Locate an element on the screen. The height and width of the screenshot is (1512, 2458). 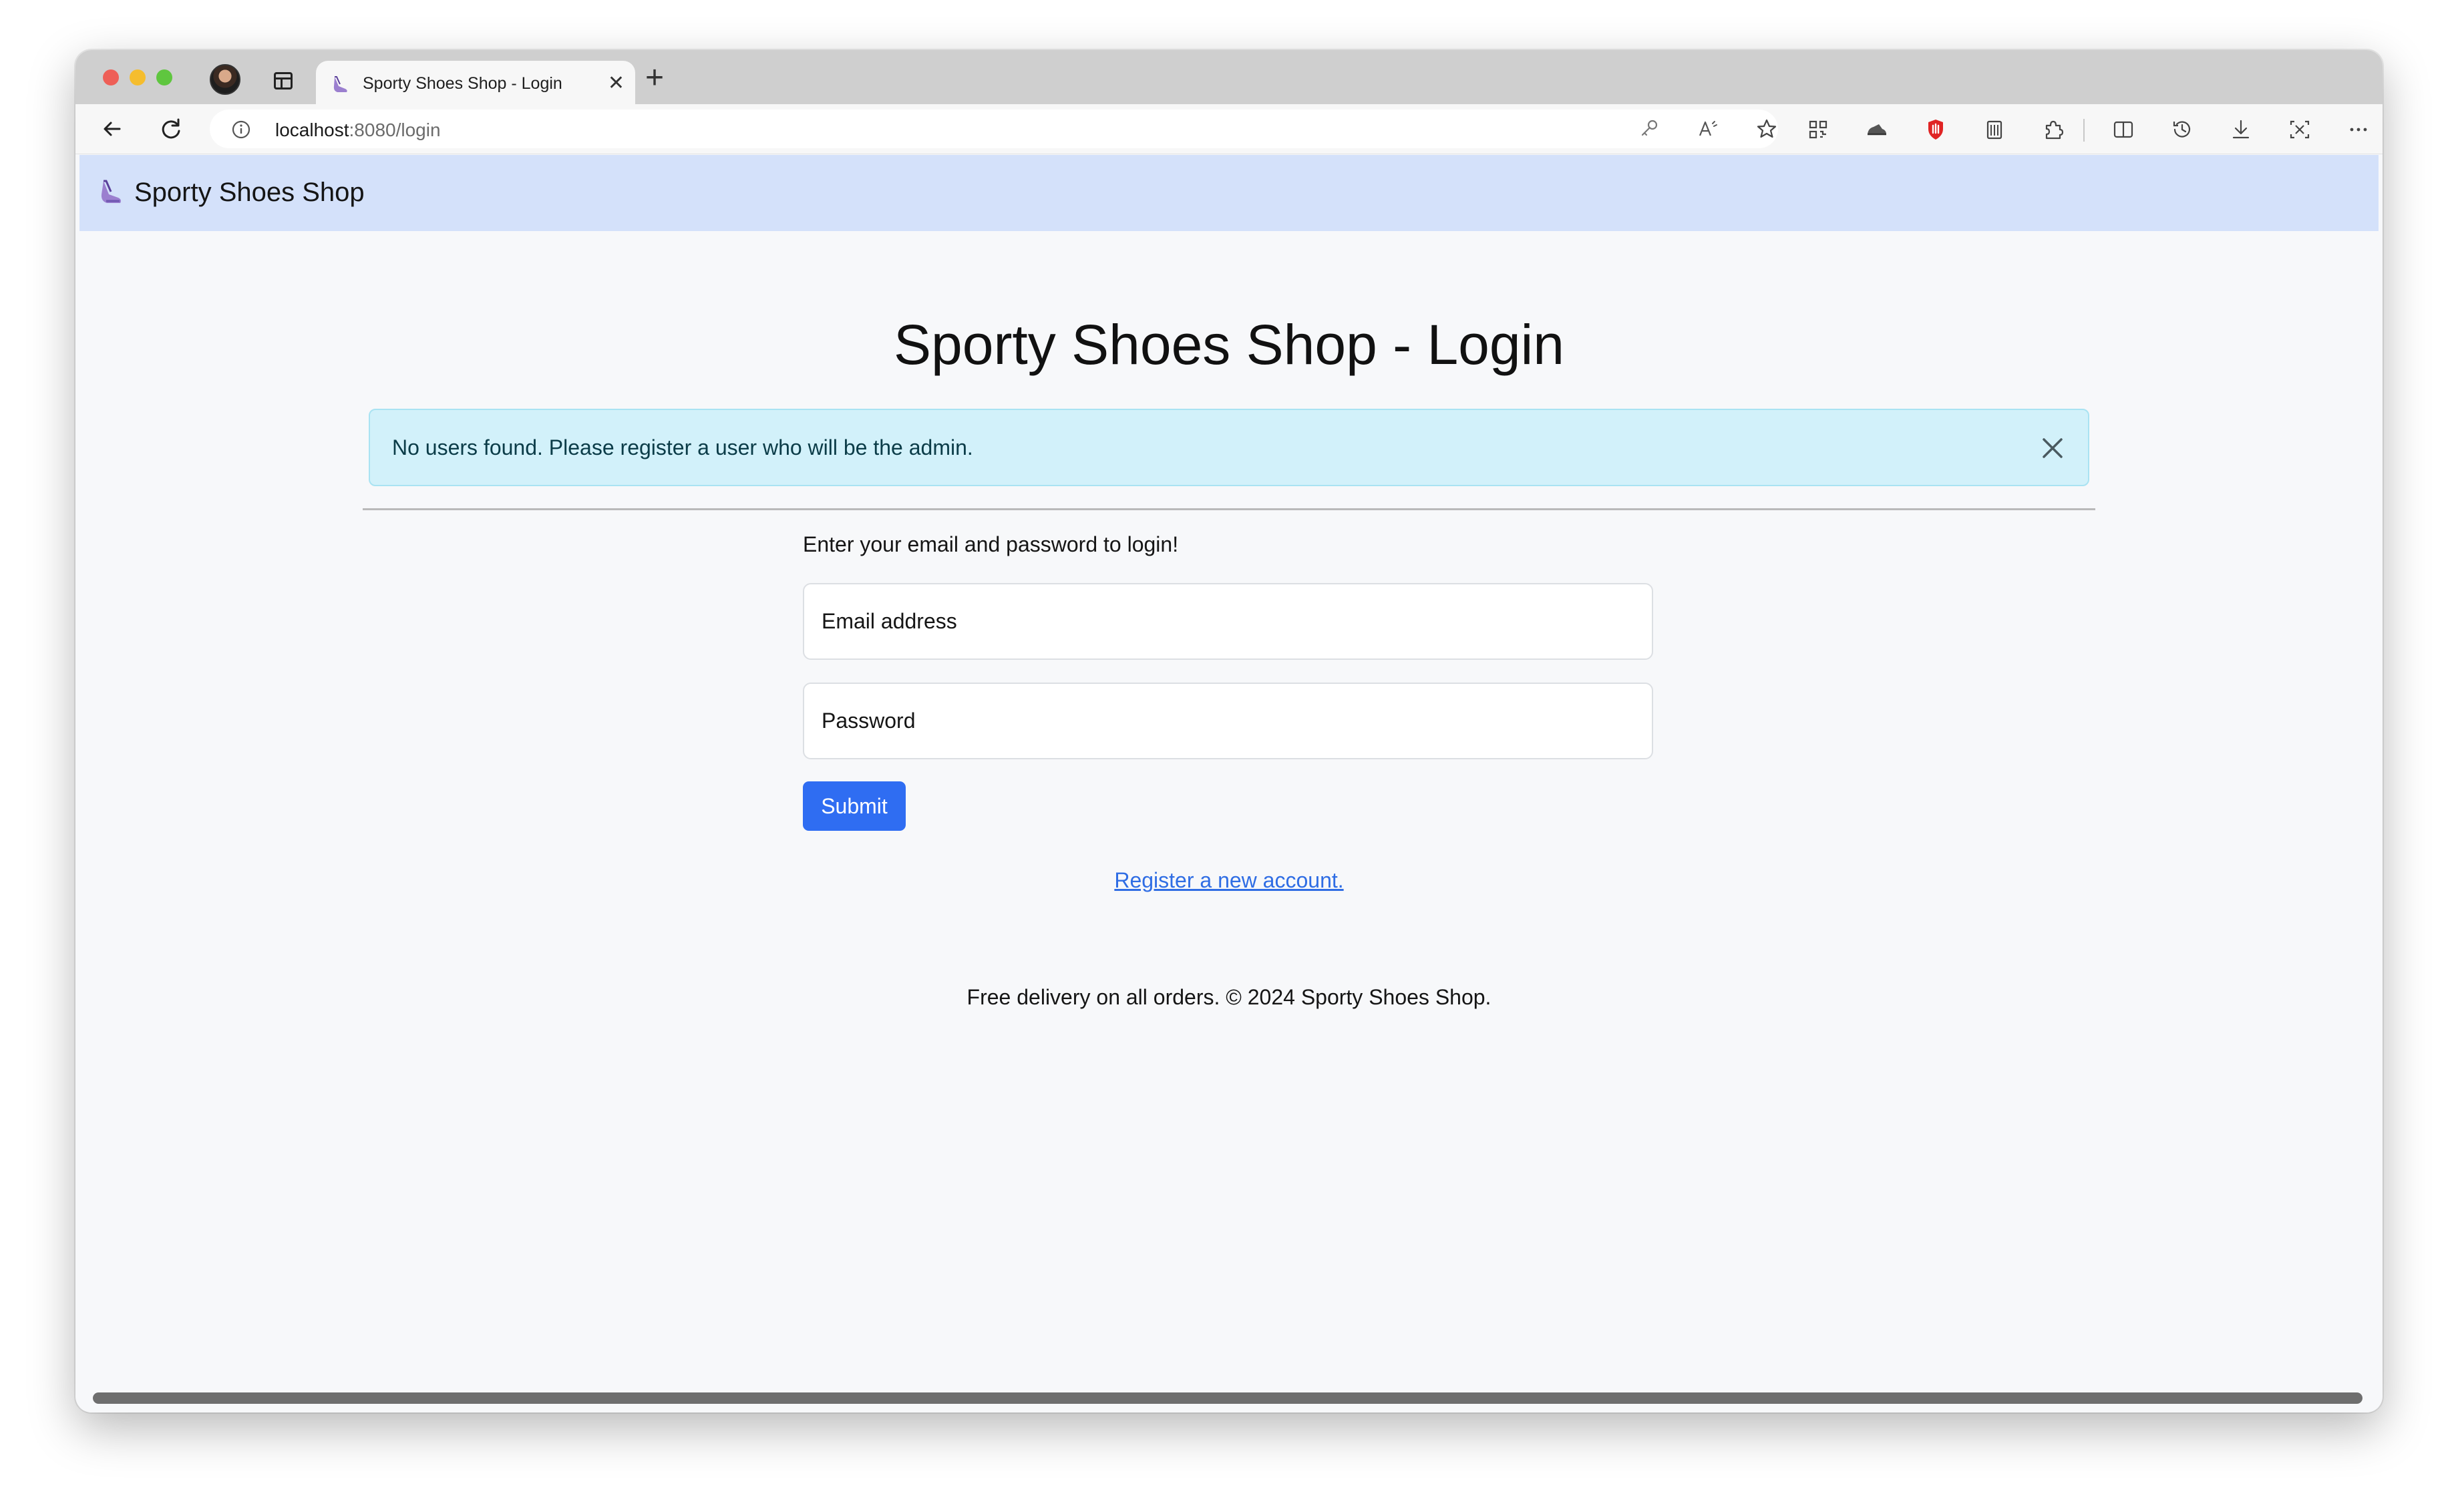
site-navbar: Sporty Shoes Shop is located at coordinates (1229, 193).